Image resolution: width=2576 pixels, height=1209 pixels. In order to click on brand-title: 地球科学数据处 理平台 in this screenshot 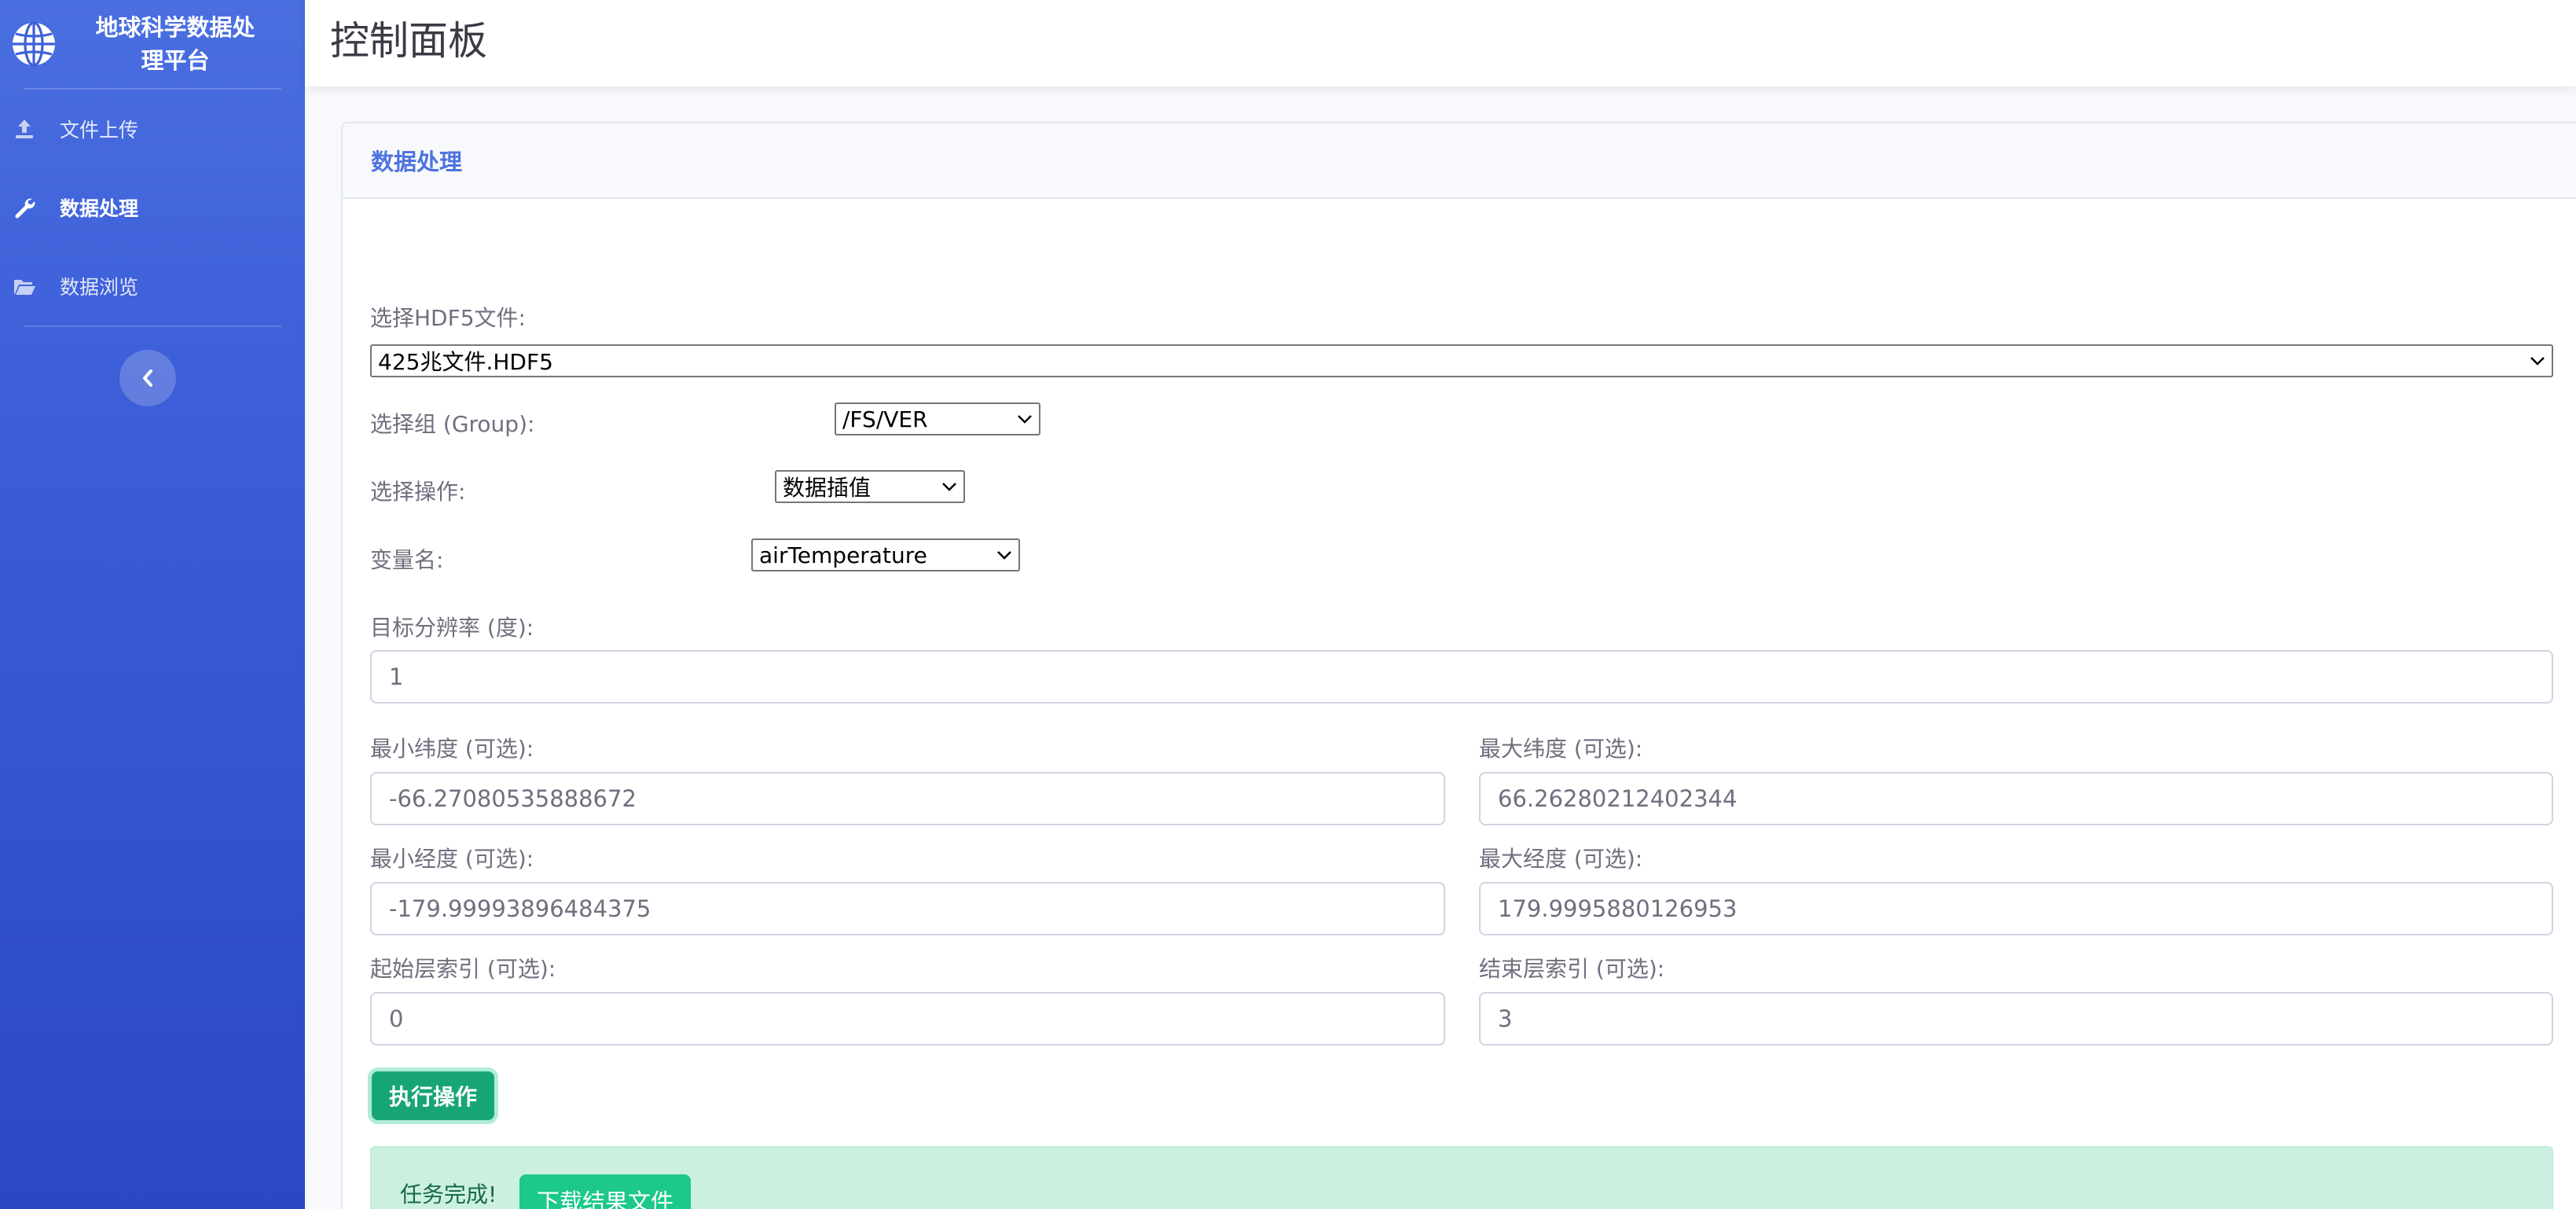, I will do `click(181, 44)`.